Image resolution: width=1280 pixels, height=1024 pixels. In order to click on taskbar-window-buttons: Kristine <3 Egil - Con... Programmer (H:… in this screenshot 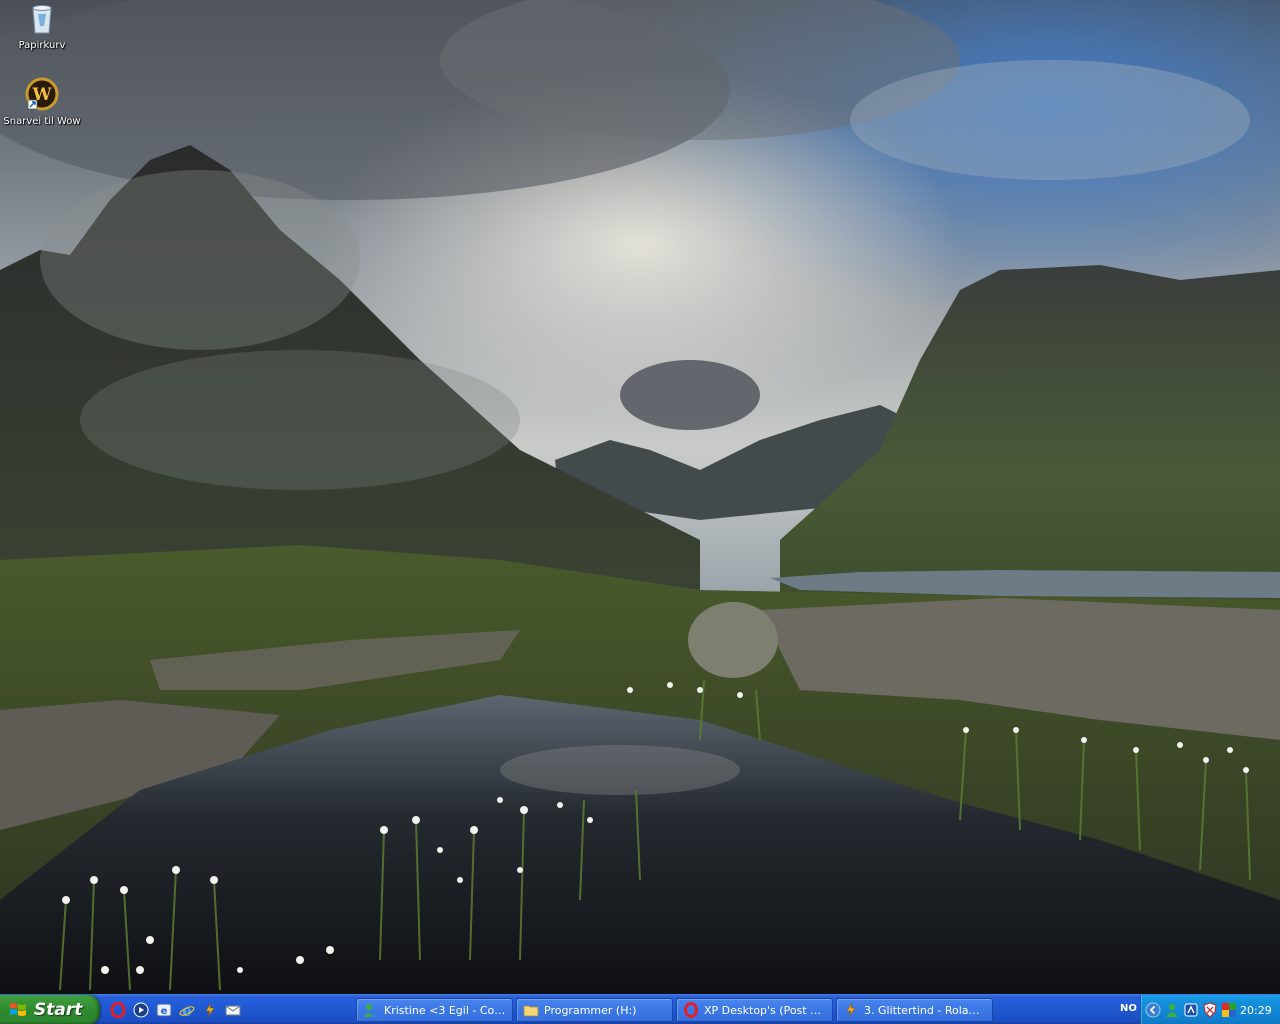, I will do `click(674, 1010)`.